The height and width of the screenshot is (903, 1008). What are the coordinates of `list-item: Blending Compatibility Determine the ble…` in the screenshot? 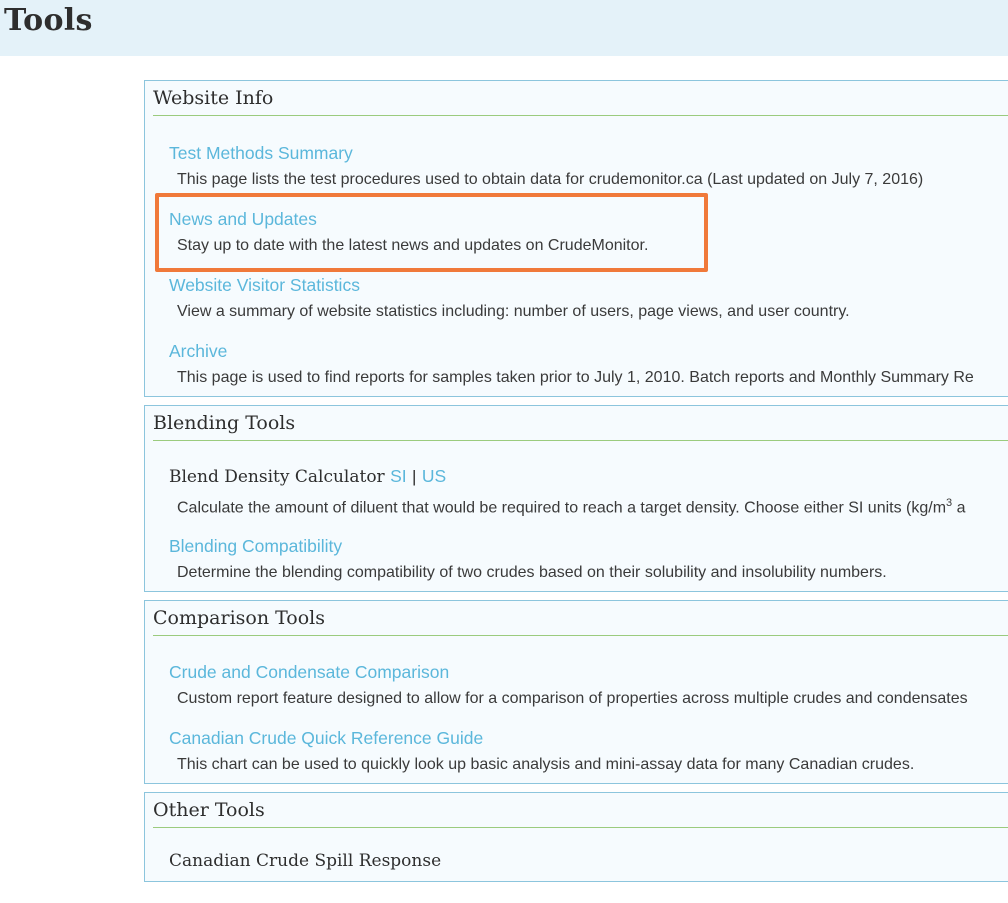 It's located at (588, 562).